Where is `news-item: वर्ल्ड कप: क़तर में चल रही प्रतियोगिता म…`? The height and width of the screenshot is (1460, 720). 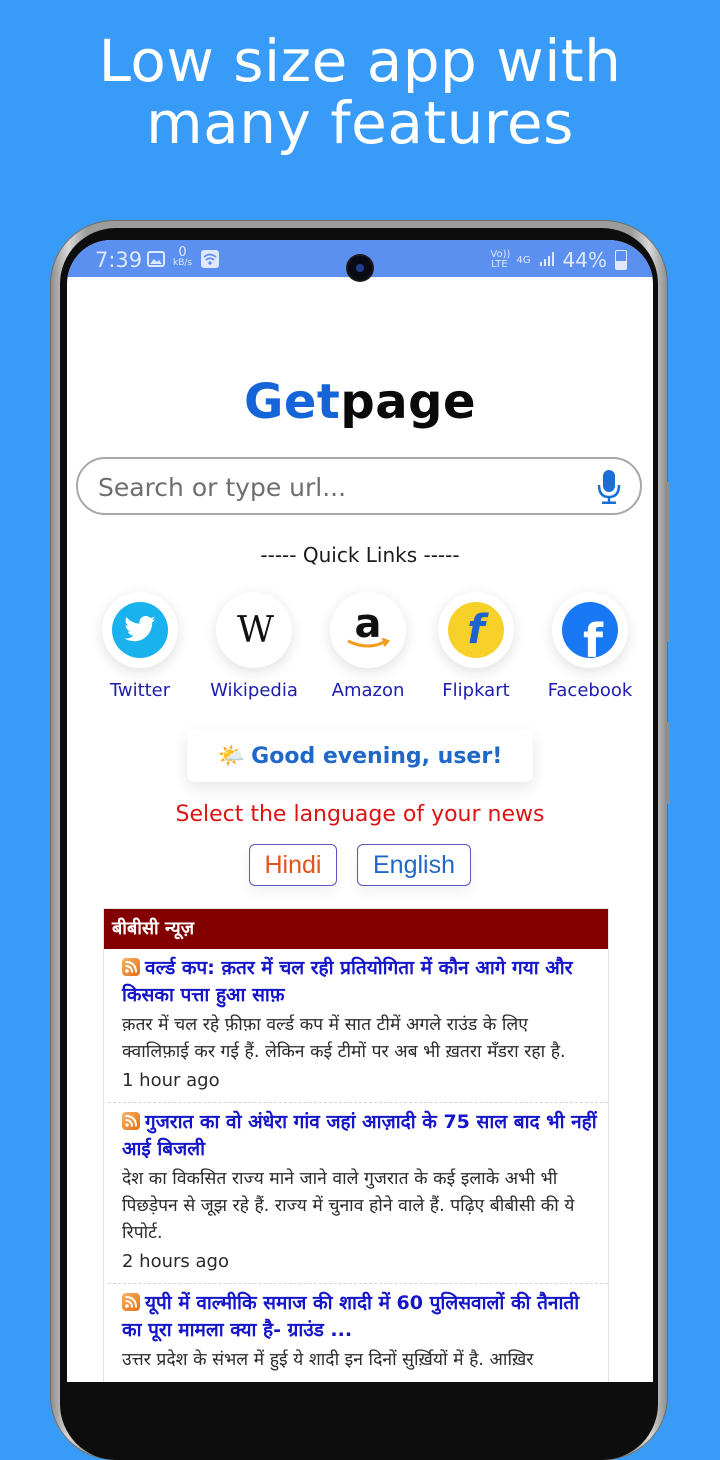 news-item: वर्ल्ड कप: क़तर में चल रही प्रतियोगिता म… is located at coordinates (358, 1026).